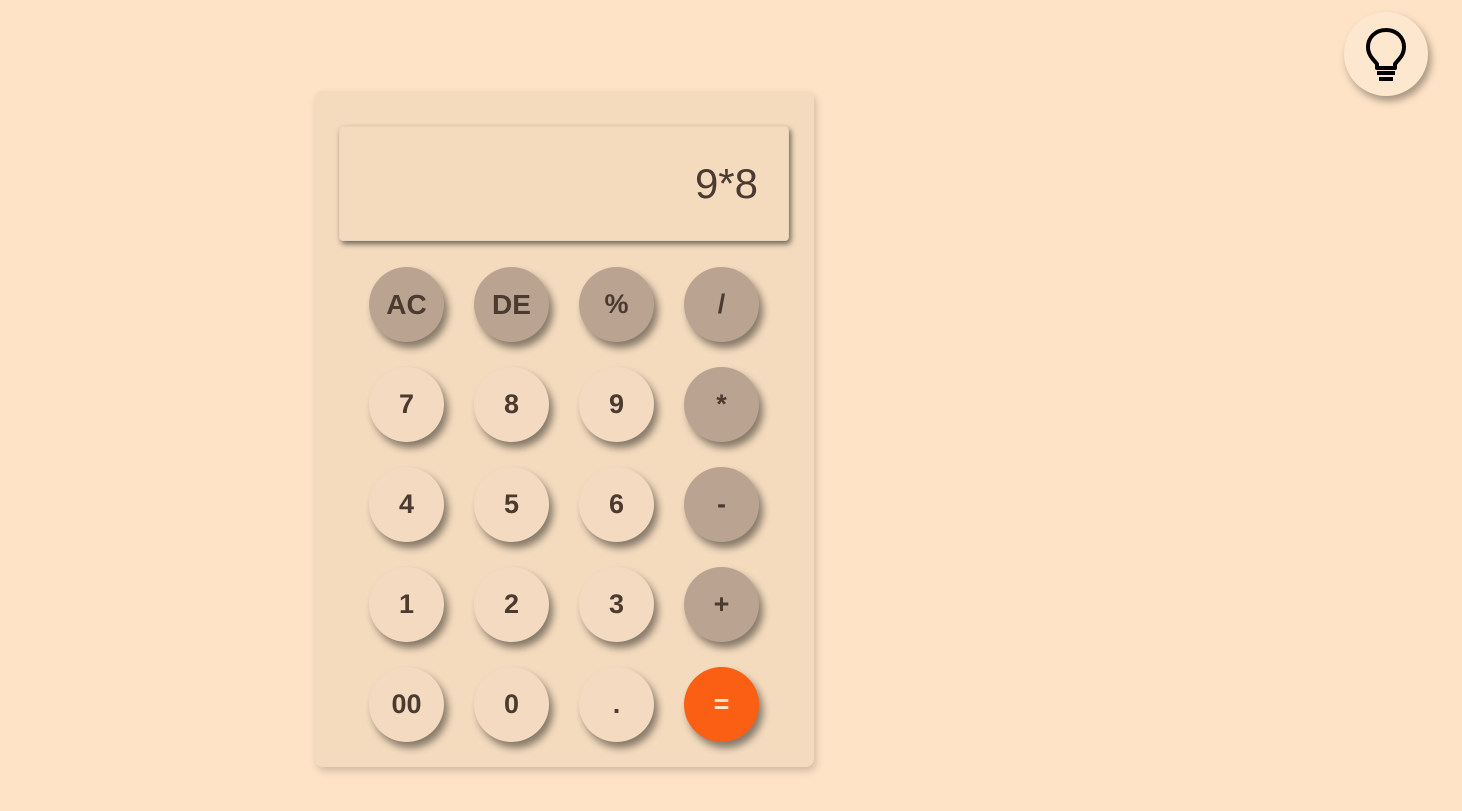 This screenshot has width=1462, height=811. What do you see at coordinates (564, 183) in the screenshot?
I see `calculator-display: 9*8` at bounding box center [564, 183].